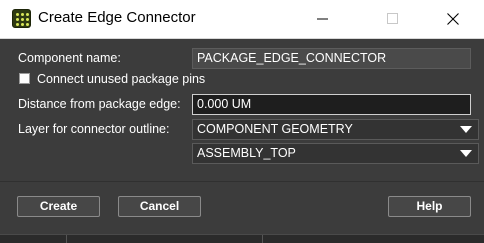  I want to click on cancel-button: Cancel, so click(159, 206).